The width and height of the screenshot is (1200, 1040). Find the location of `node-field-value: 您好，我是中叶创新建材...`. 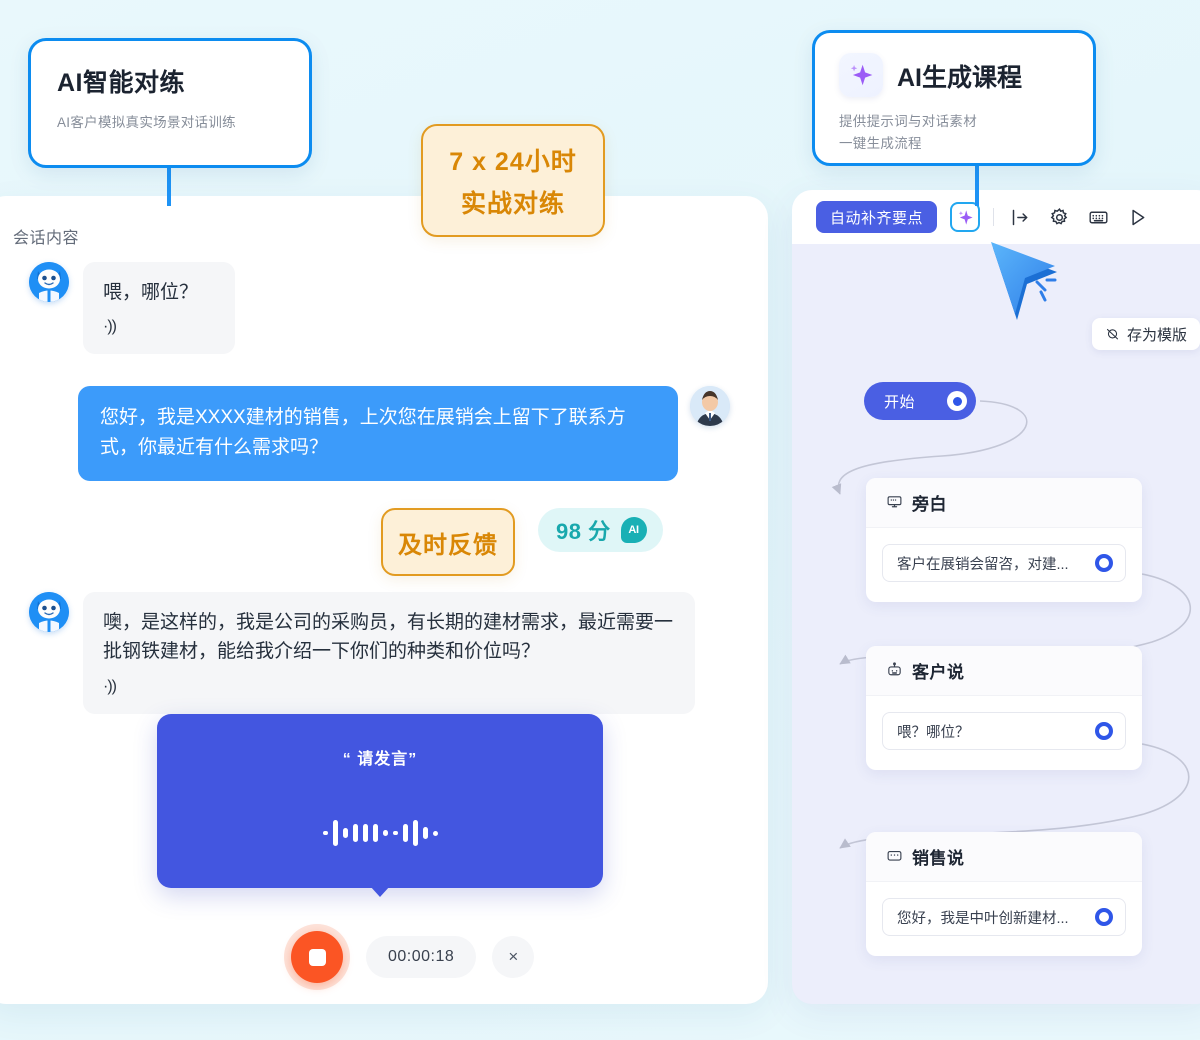

node-field-value: 您好，我是中叶创新建材... is located at coordinates (983, 918).